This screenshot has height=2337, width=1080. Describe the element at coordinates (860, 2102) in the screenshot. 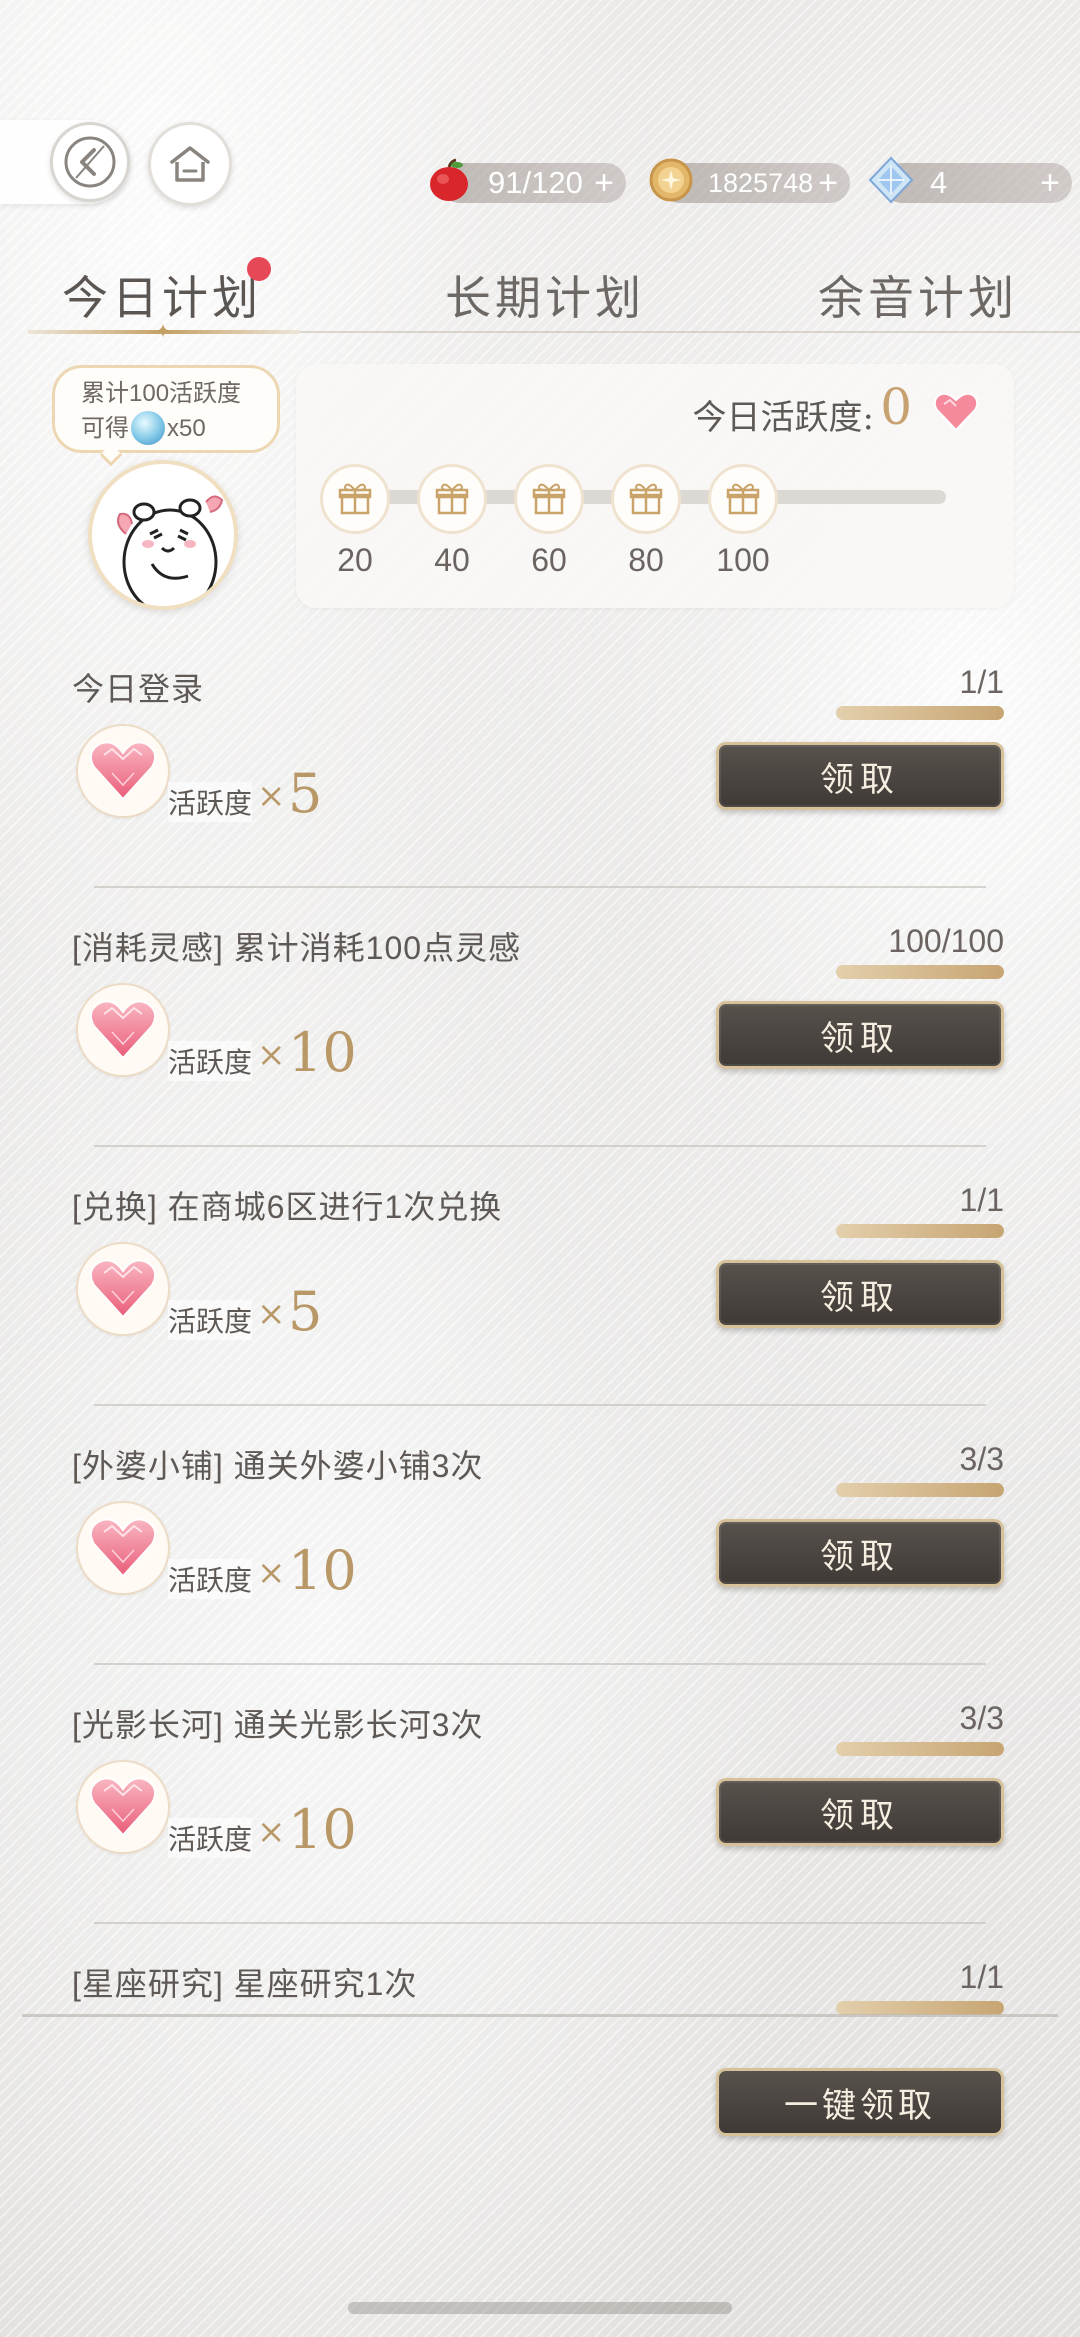

I see `claim-all-button: 一键领取` at that location.